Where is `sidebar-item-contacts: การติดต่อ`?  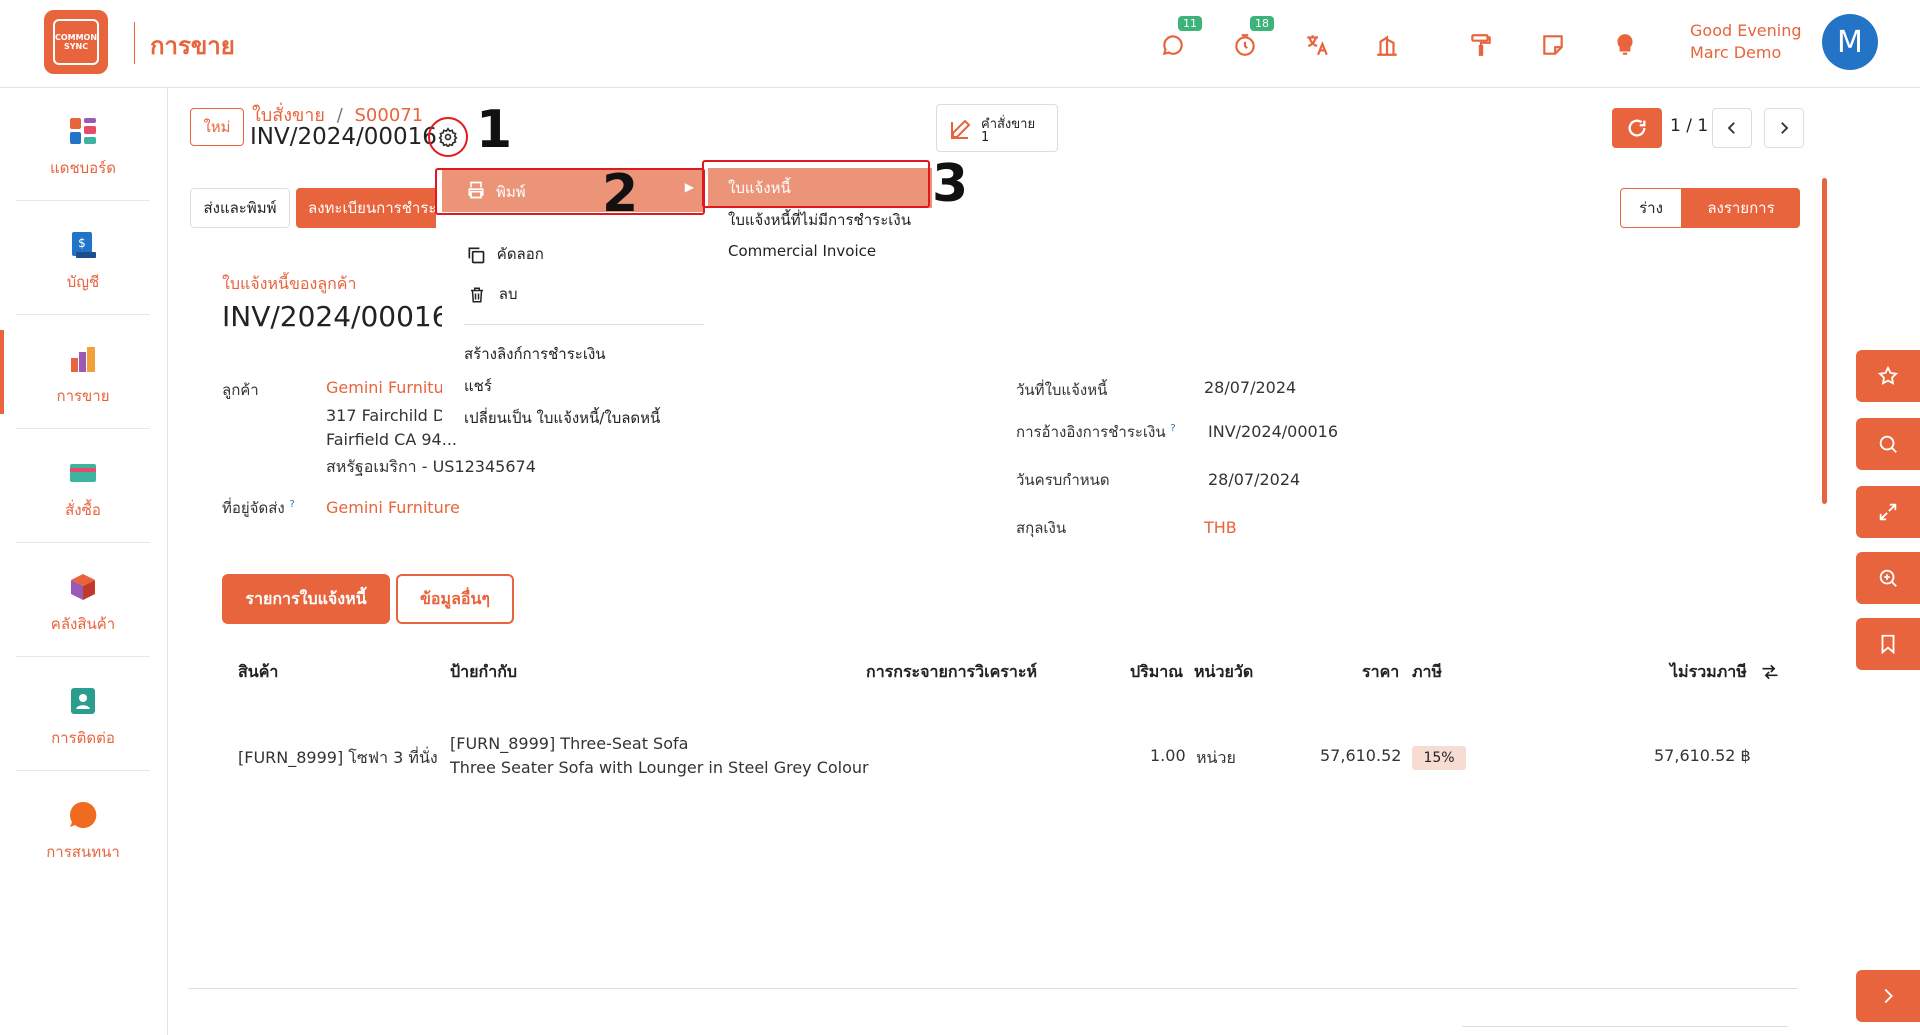 sidebar-item-contacts: การติดต่อ is located at coordinates (83, 714).